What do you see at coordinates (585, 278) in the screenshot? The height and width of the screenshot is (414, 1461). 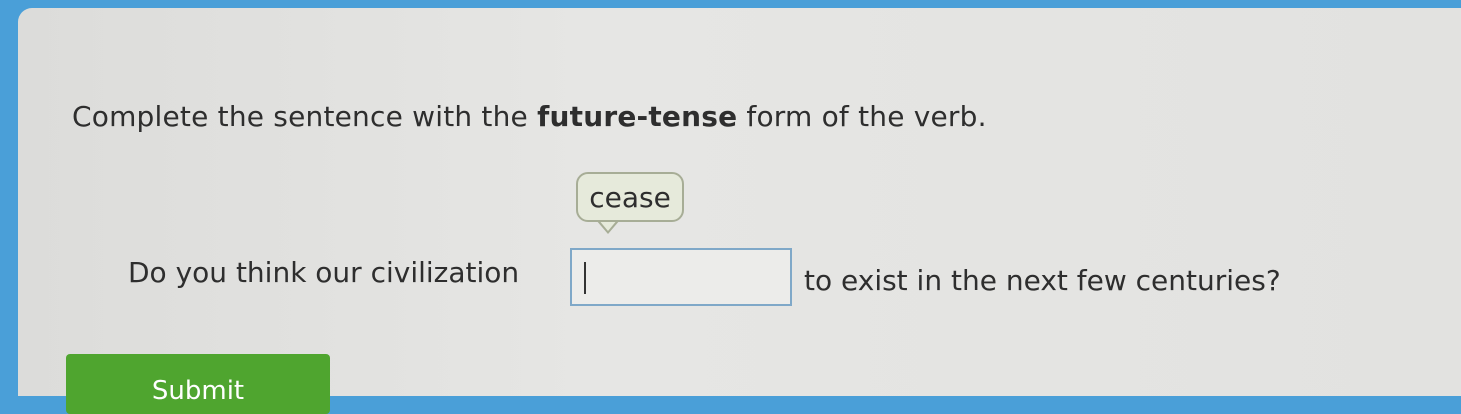 I see `text-caret` at bounding box center [585, 278].